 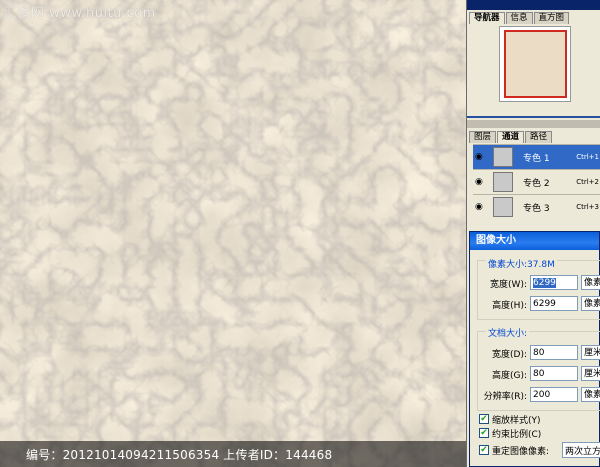 I want to click on resolution-row: 分辨率(R): 200 像素, so click(x=535, y=395).